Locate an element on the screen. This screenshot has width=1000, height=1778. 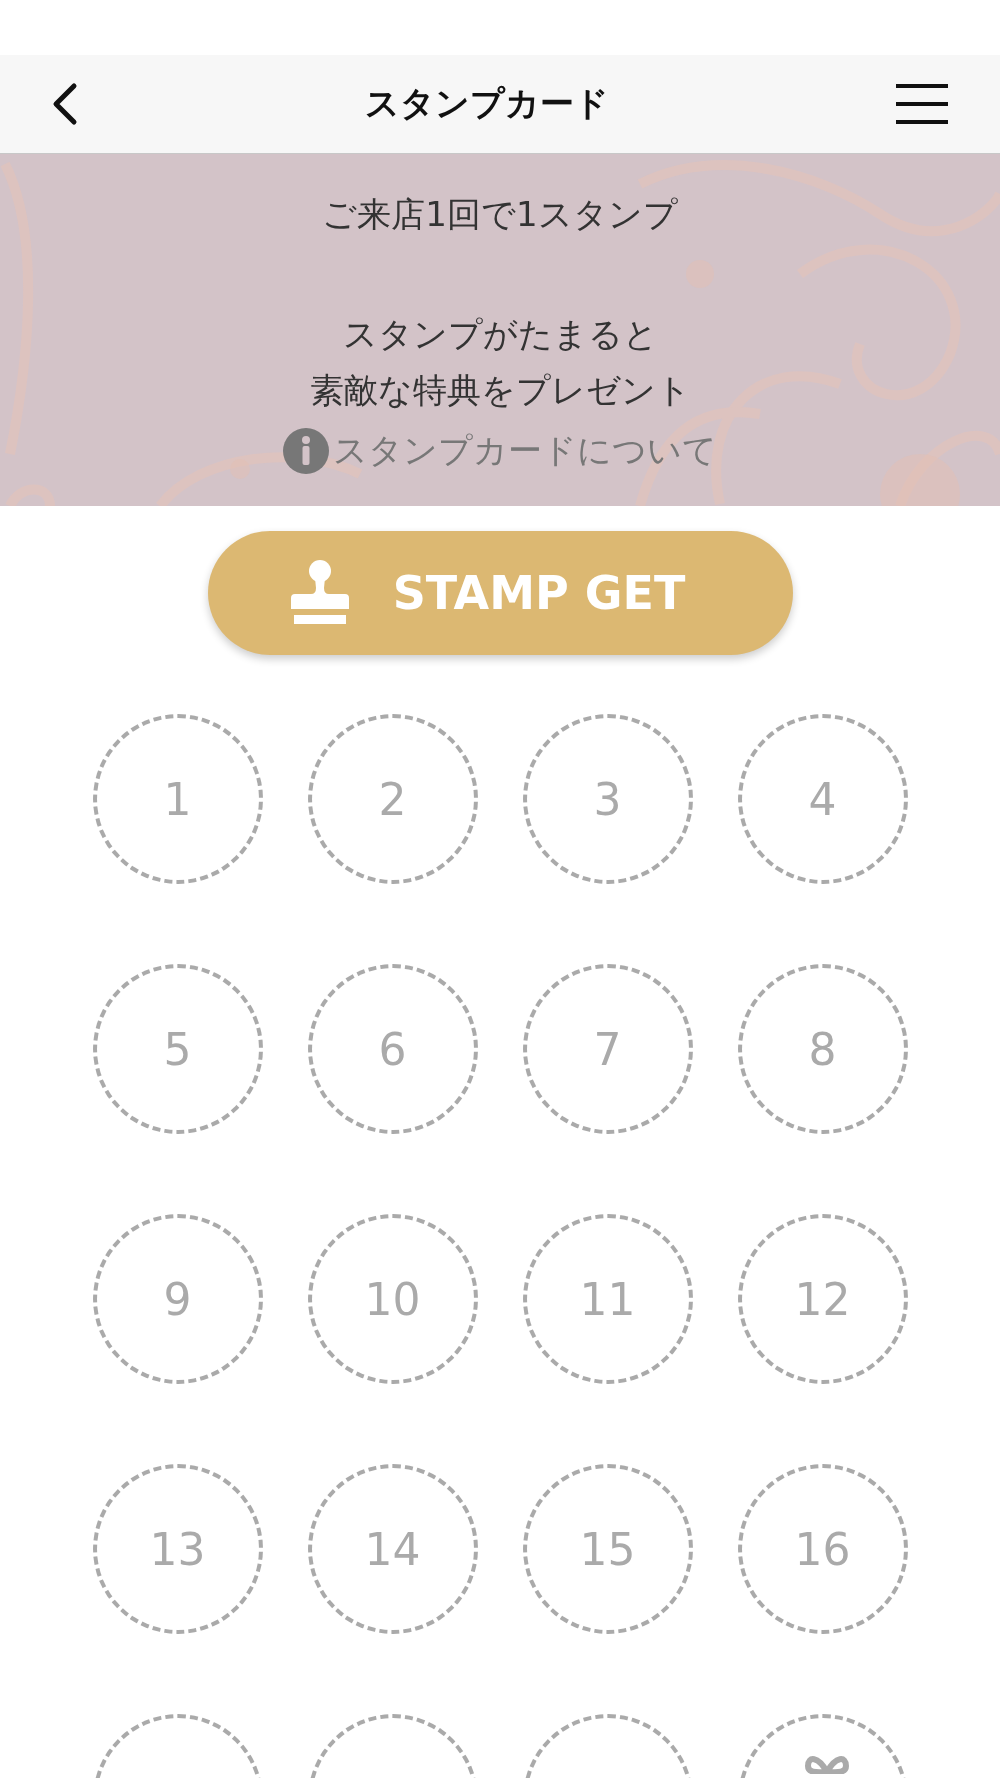
stamp-slot: 10 is located at coordinates (392, 1299).